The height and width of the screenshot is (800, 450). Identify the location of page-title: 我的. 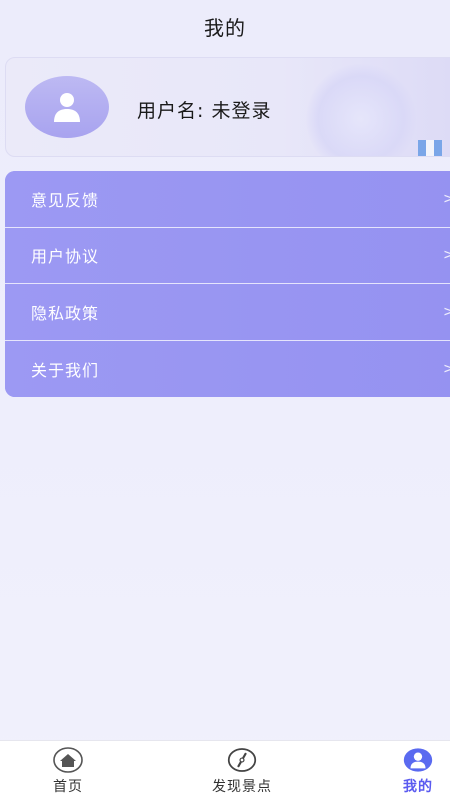
(225, 27).